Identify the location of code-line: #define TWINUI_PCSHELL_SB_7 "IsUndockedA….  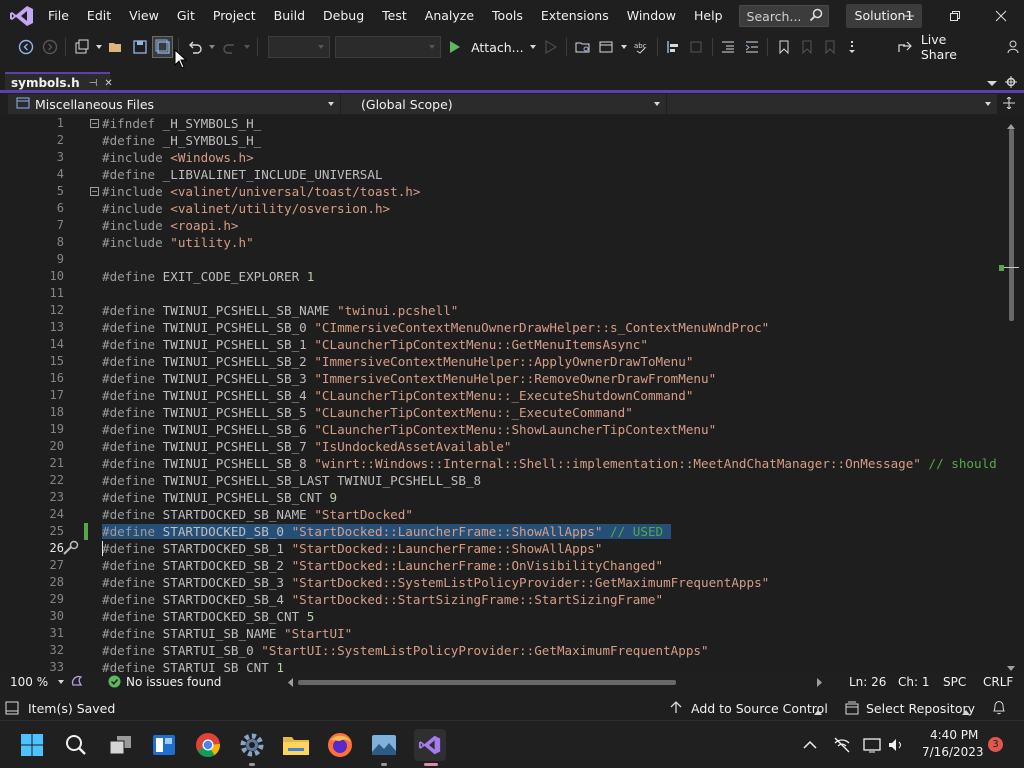
(306, 446).